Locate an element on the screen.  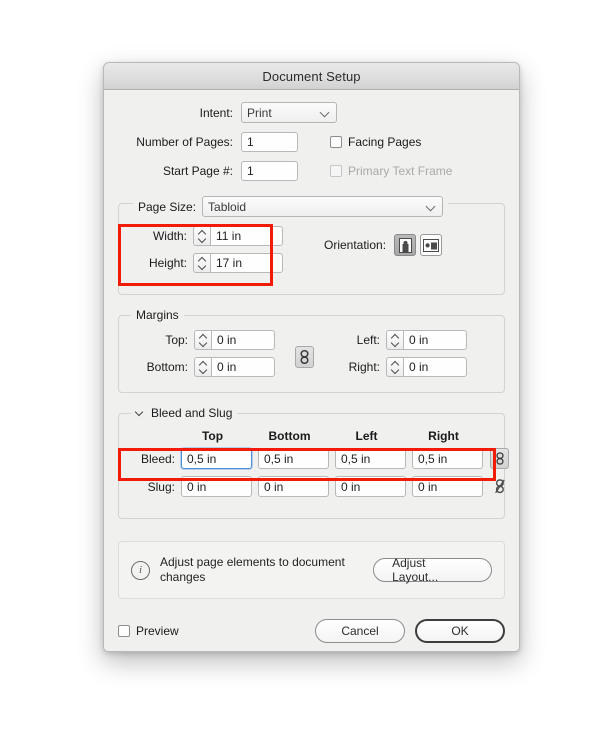
slug-top-value: 0 in is located at coordinates (197, 486).